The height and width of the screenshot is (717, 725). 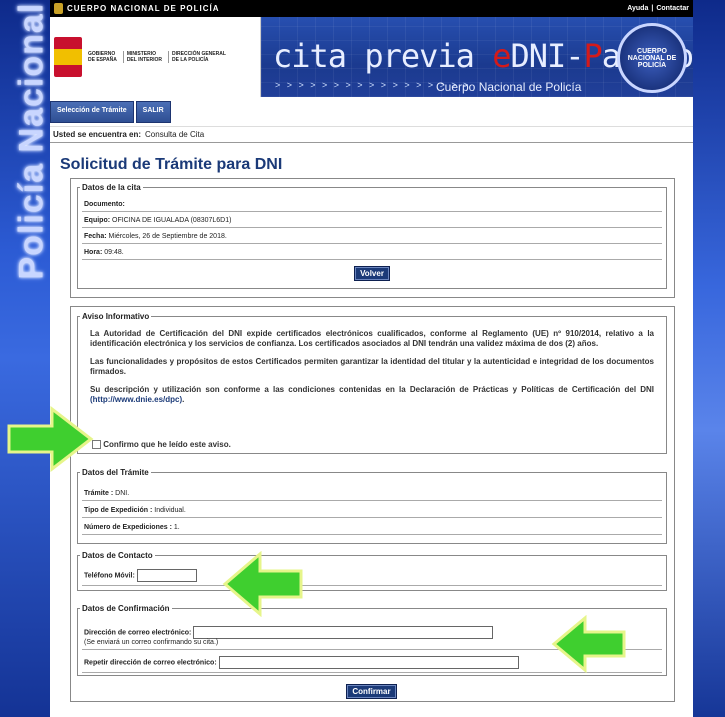 What do you see at coordinates (383, 56) in the screenshot?
I see `banner-title-part1: cita previa` at bounding box center [383, 56].